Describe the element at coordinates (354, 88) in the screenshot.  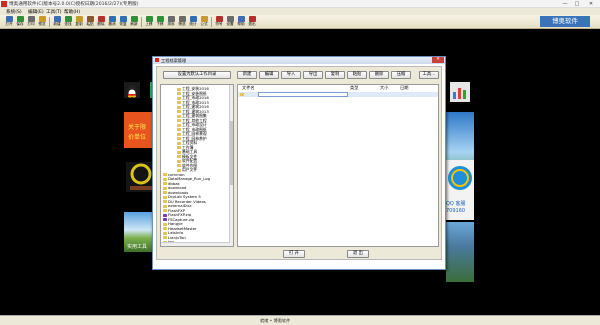
I see `column-type: 类型` at that location.